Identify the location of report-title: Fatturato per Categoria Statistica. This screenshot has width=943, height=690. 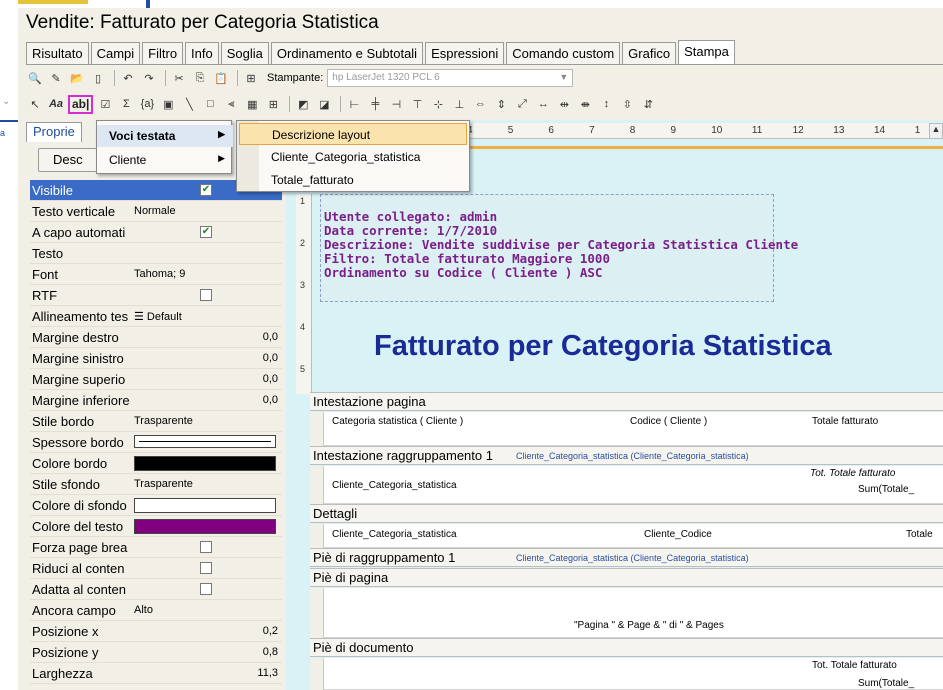
(603, 346).